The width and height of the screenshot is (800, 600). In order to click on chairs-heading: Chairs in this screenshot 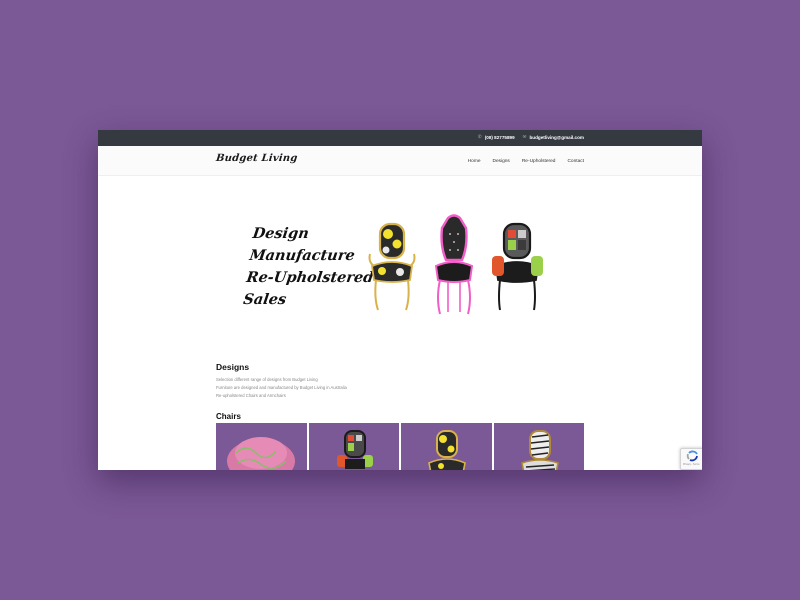, I will do `click(228, 416)`.